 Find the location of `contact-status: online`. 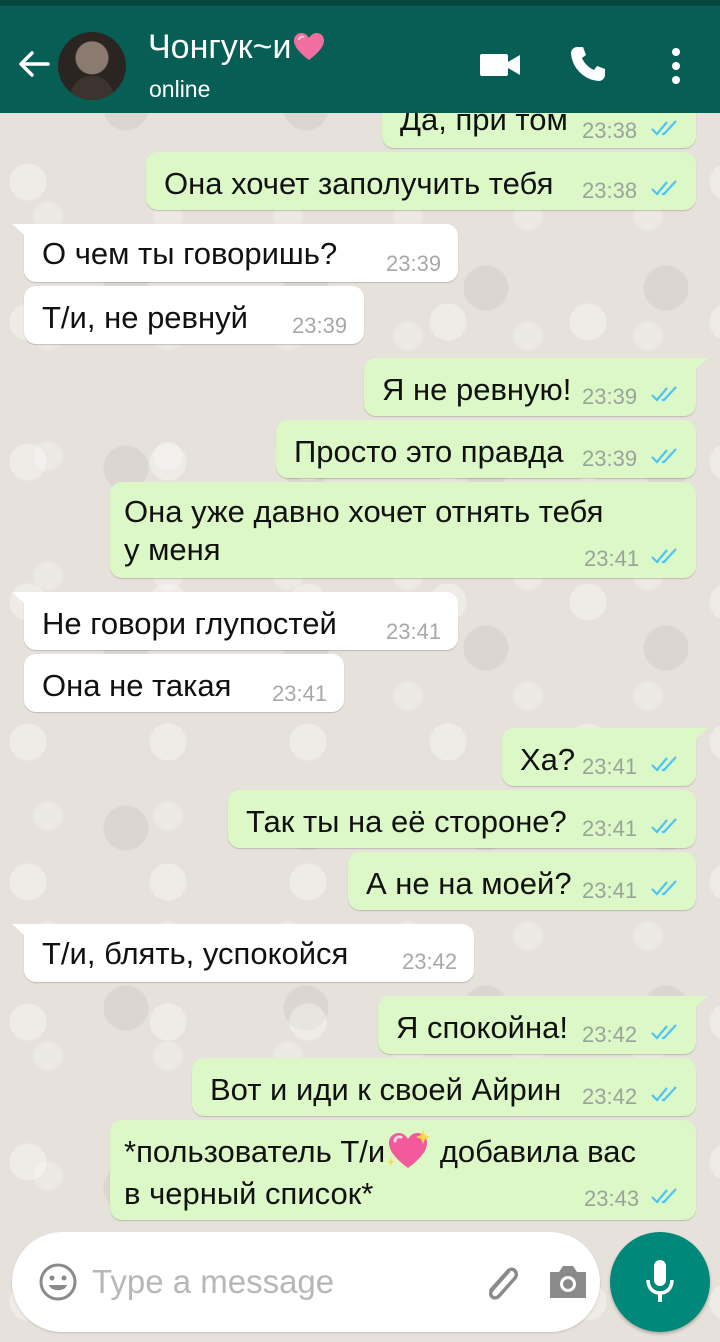

contact-status: online is located at coordinates (180, 89).